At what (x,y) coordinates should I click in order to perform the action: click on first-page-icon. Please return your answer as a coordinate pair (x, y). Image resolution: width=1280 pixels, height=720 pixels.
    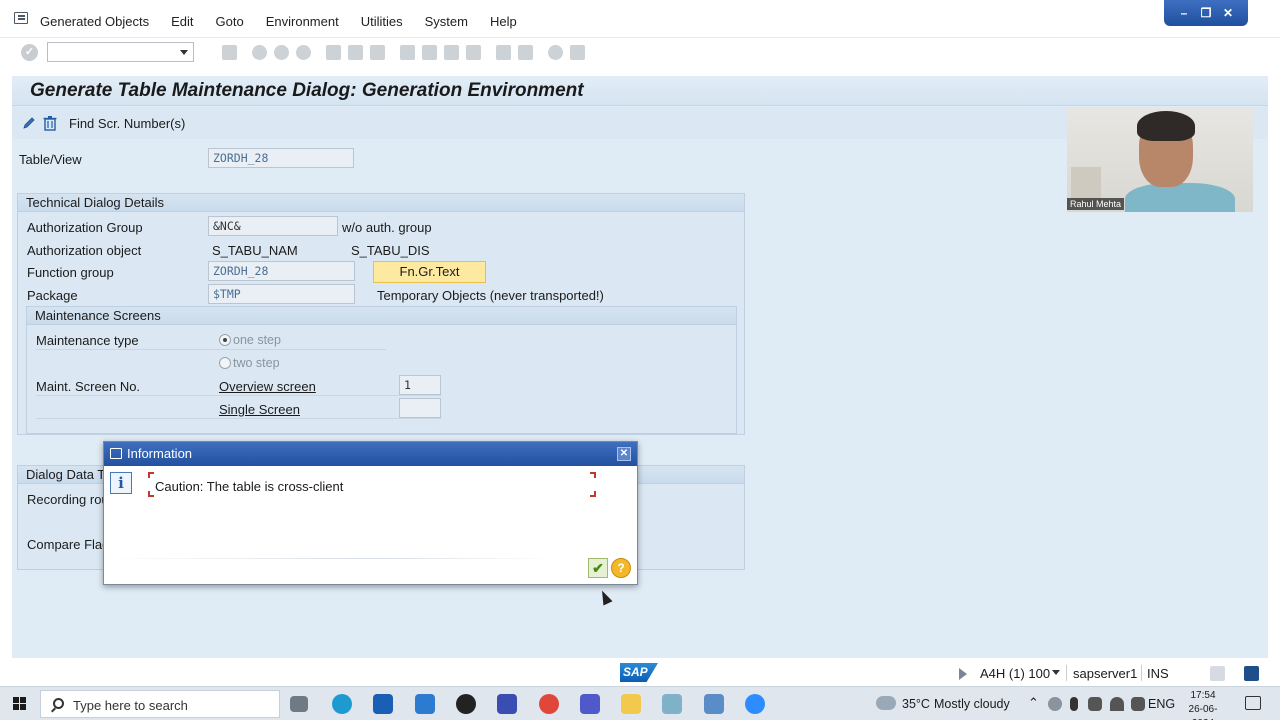
    Looking at the image, I should click on (407, 52).